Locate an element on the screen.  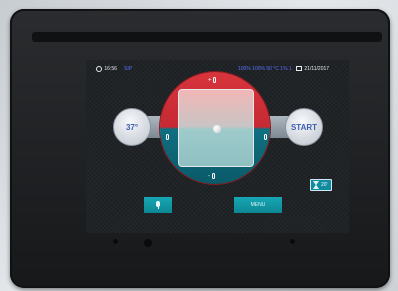
bezel-button-right is located at coordinates (292, 241).